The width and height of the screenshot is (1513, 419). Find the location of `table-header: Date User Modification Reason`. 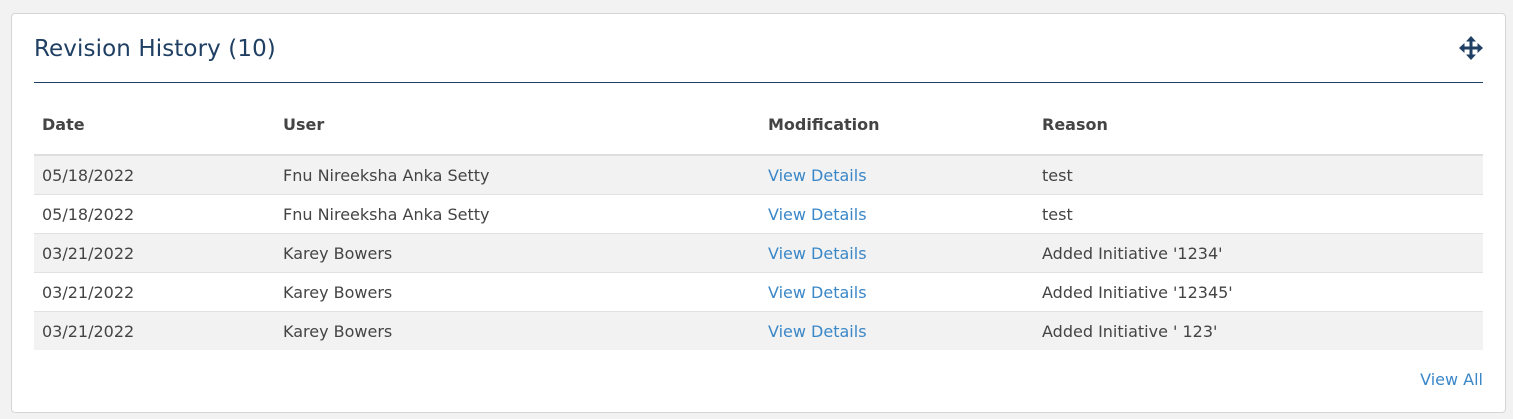

table-header: Date User Modification Reason is located at coordinates (758, 128).